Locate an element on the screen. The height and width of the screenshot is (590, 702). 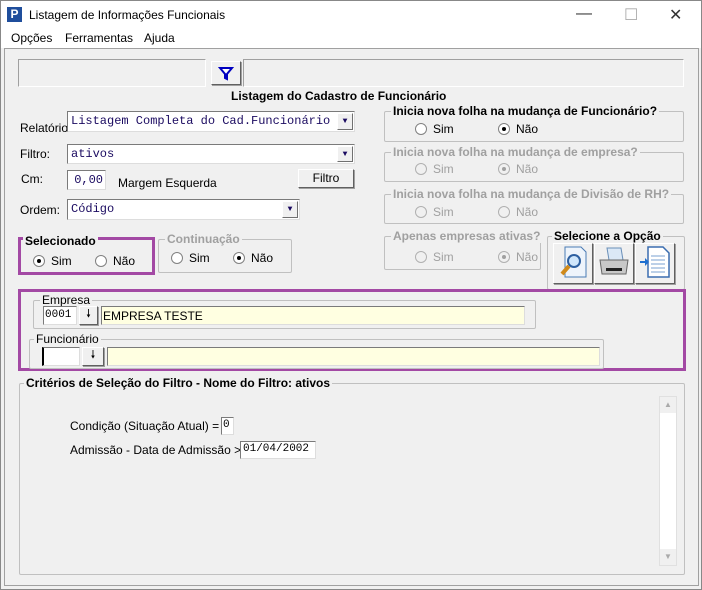
empresas-ativas-group: Apenas empresas ativas? Sim Não is located at coordinates (463, 249).